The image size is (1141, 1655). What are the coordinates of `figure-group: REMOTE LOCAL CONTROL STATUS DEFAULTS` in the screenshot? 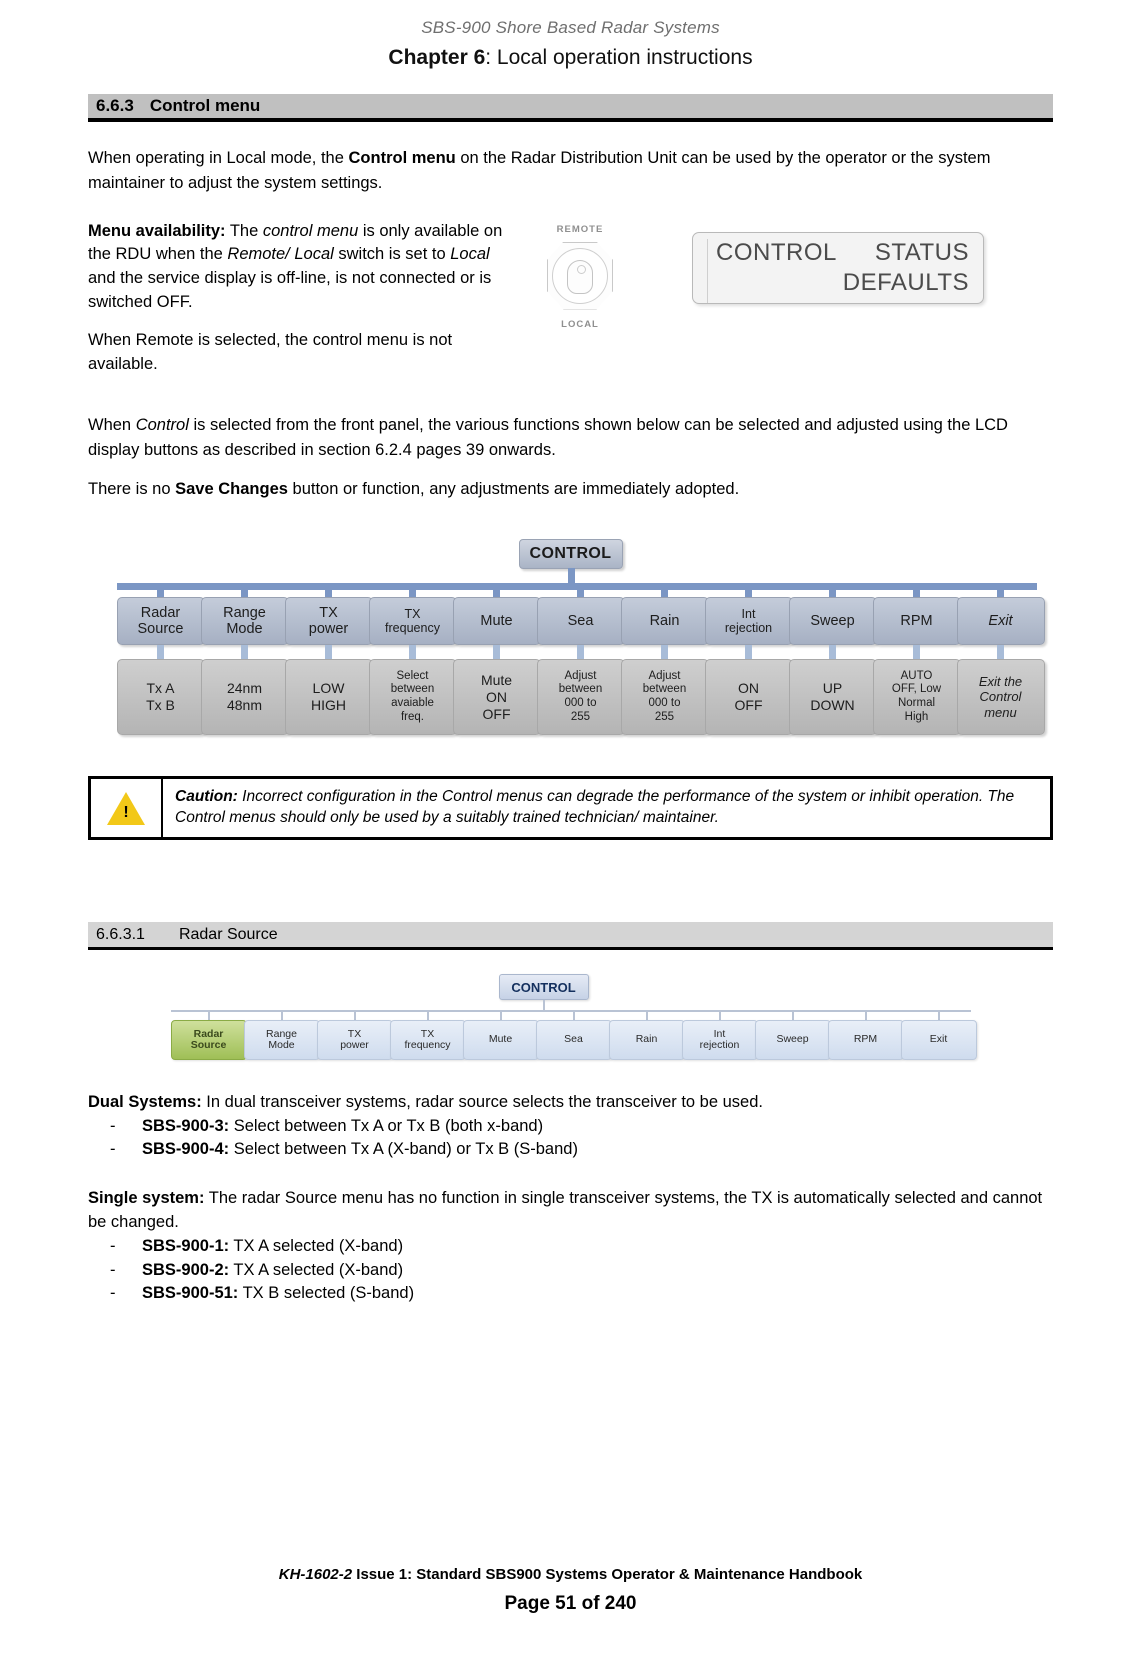 It's located at (785, 275).